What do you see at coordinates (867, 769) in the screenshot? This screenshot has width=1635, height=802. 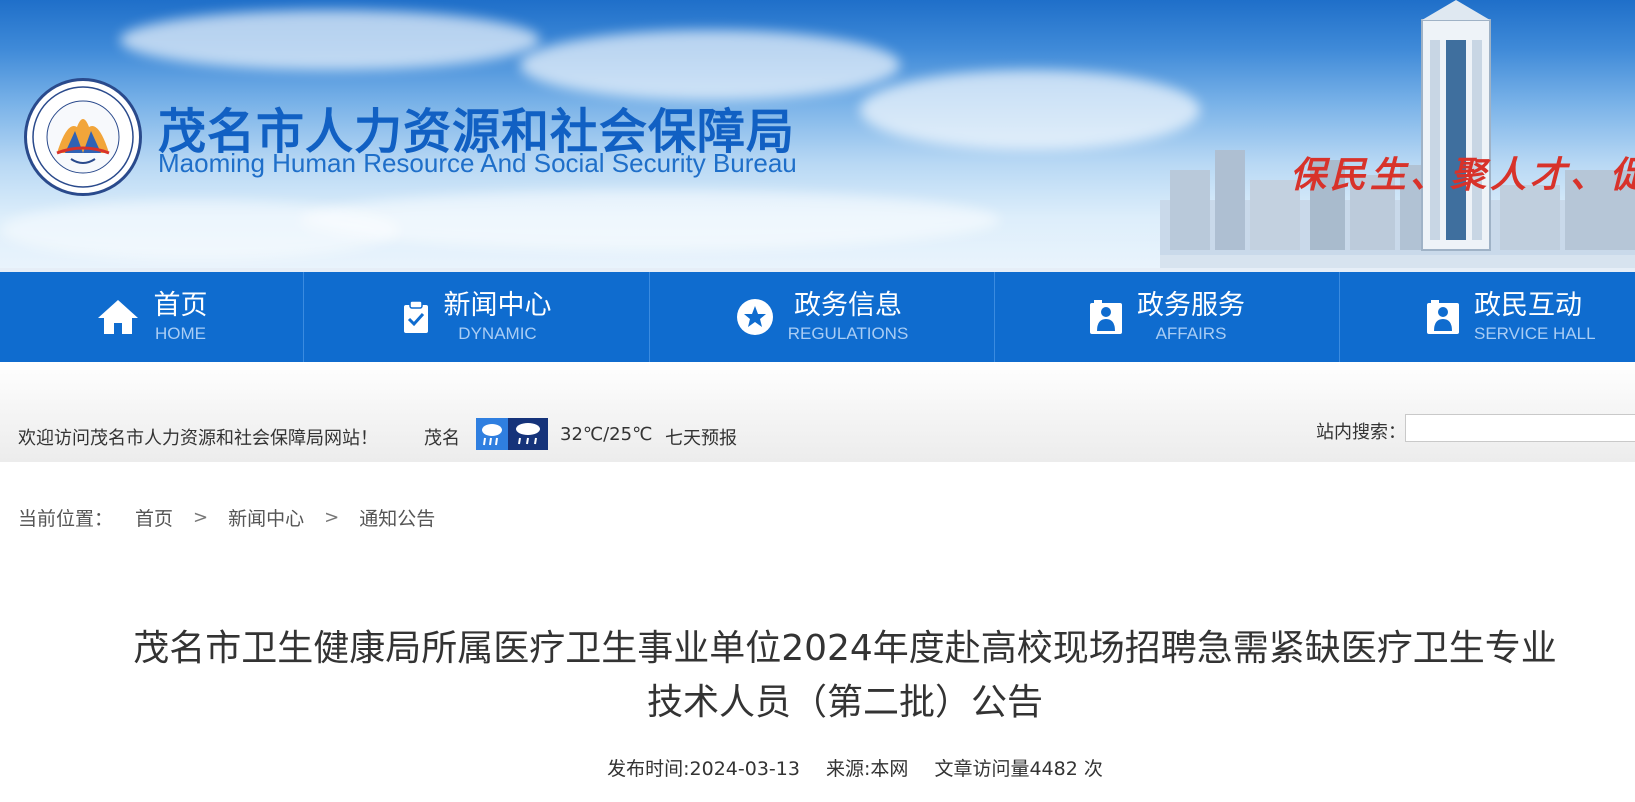 I see `article-source: 来源:本网` at bounding box center [867, 769].